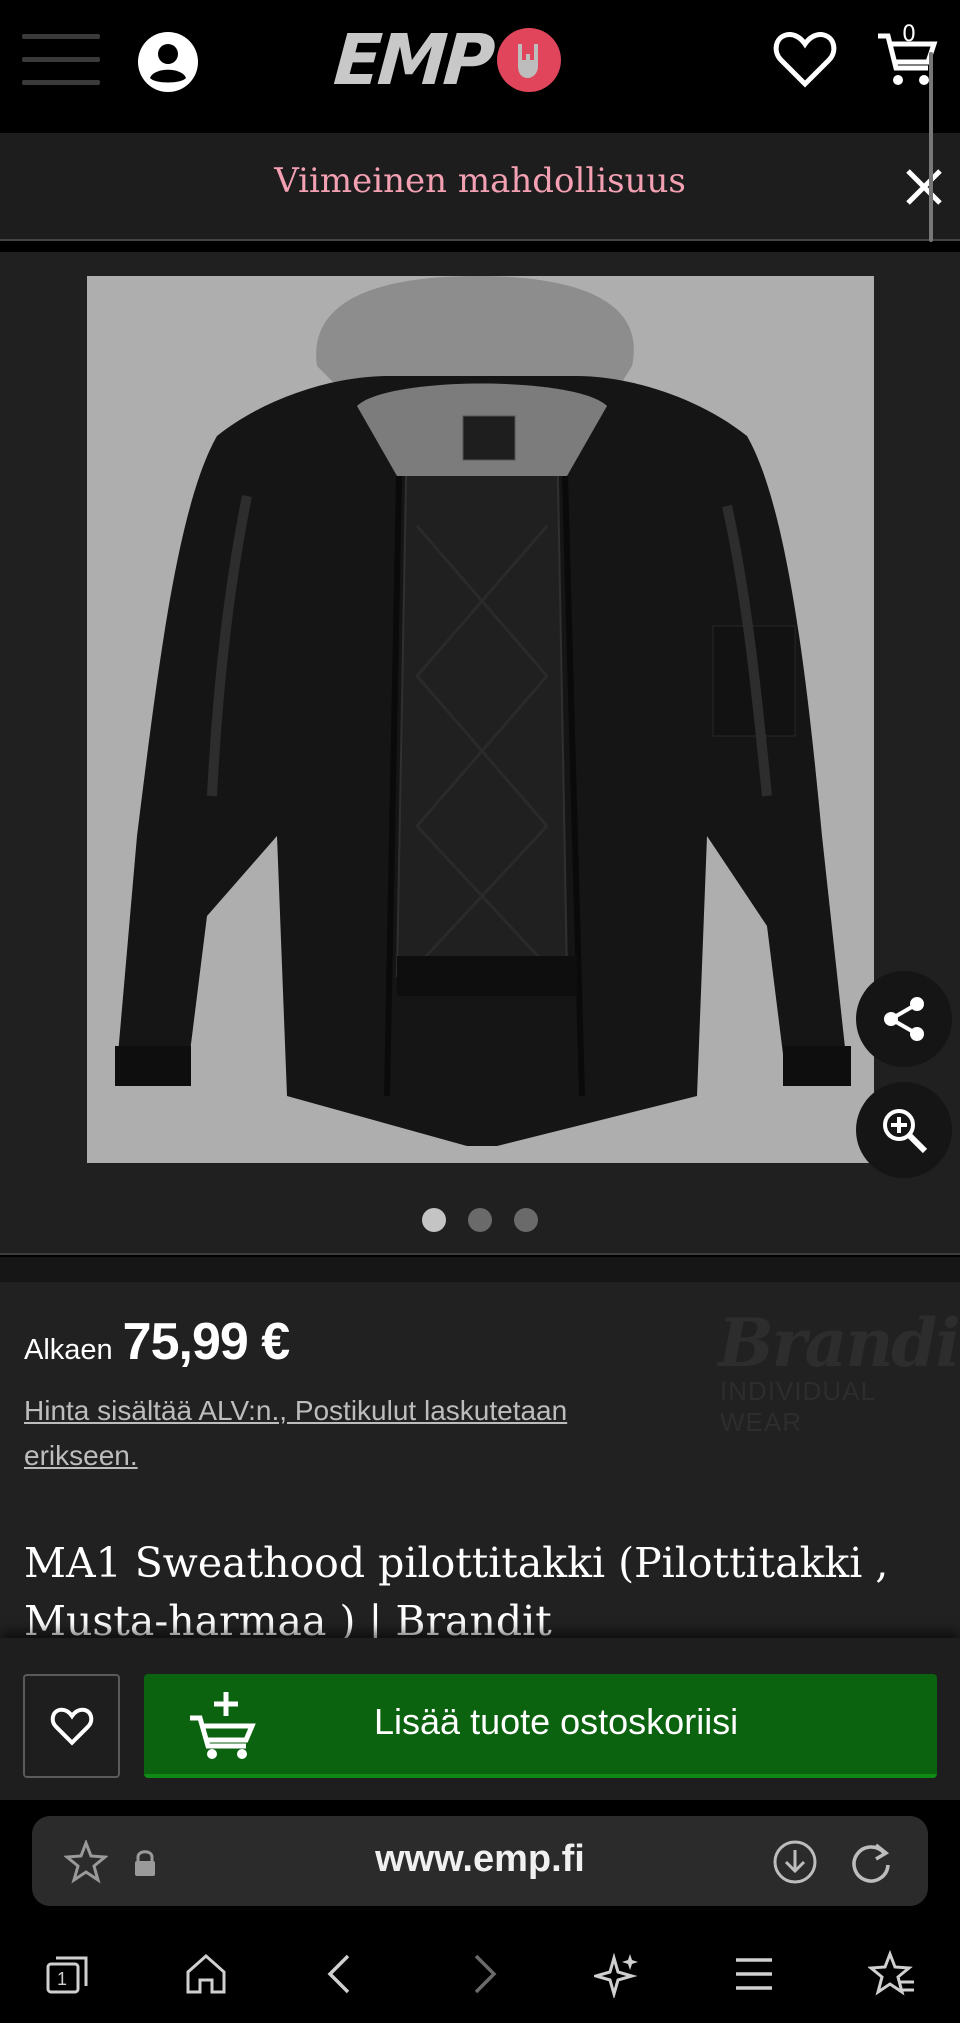 The image size is (960, 2023). Describe the element at coordinates (480, 1269) in the screenshot. I see `section-divider` at that location.